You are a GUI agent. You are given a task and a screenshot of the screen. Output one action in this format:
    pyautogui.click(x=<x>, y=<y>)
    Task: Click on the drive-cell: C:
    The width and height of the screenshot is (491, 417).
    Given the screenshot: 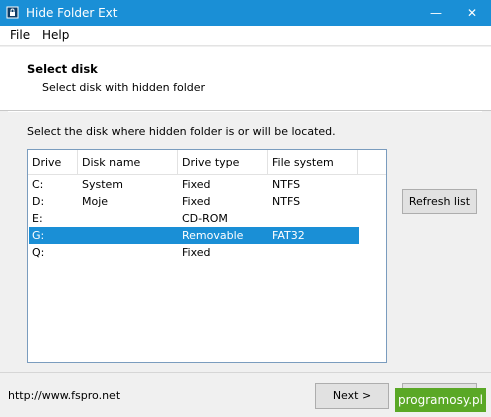 What is the action you would take?
    pyautogui.click(x=38, y=184)
    